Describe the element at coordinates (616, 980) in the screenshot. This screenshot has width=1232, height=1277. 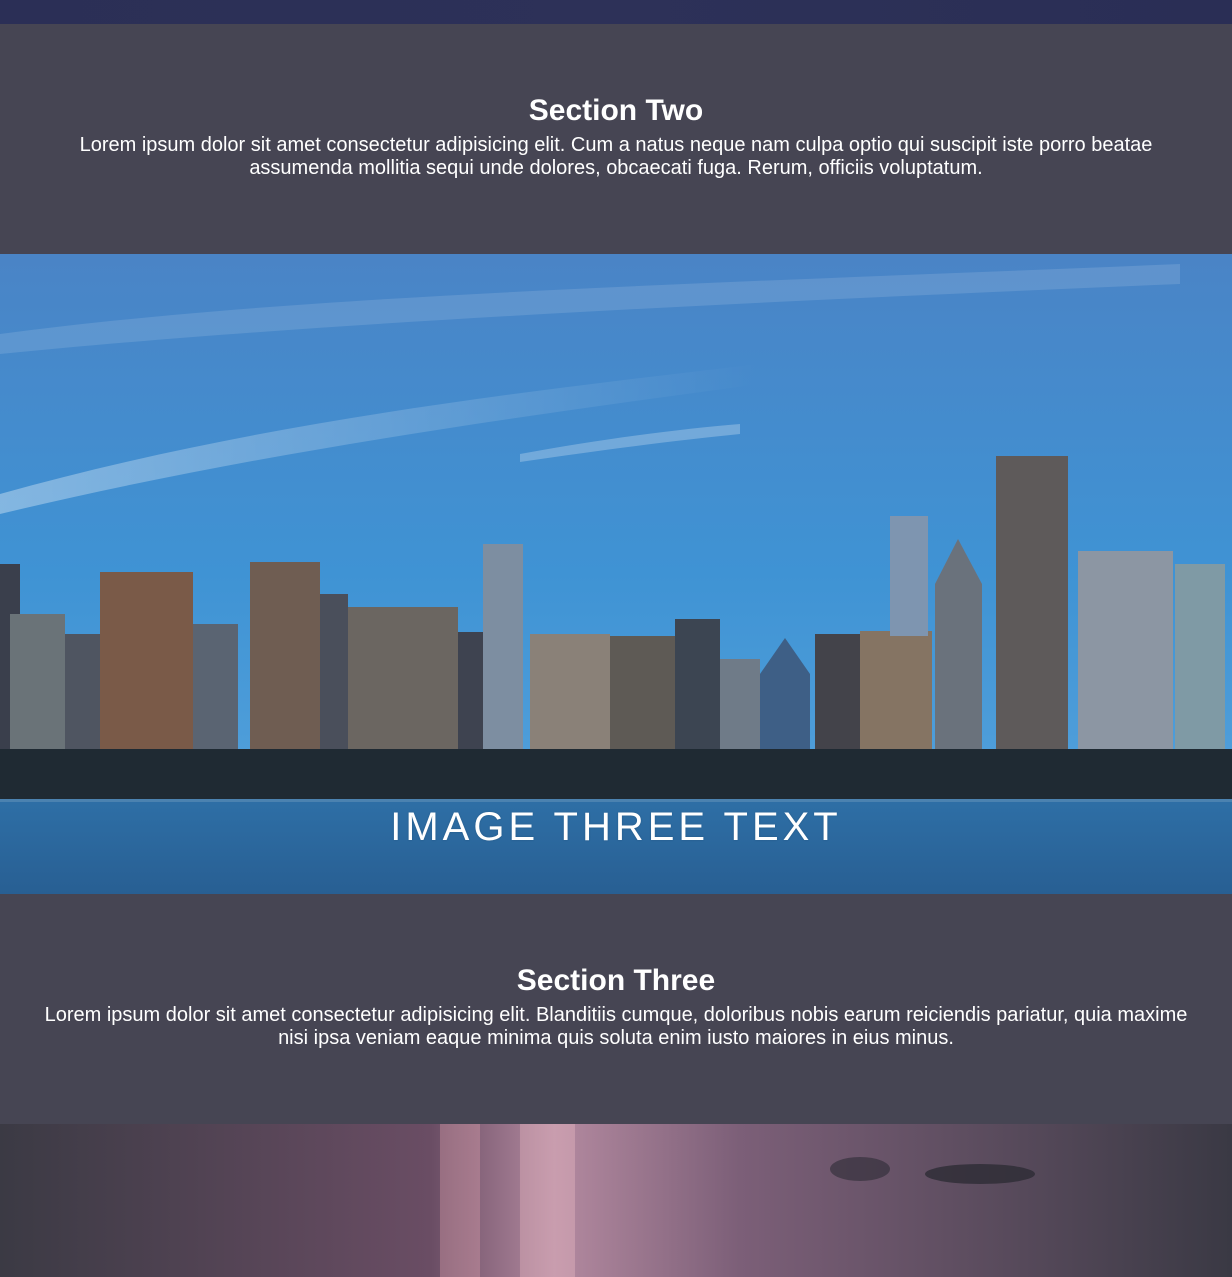
I see `section-three-heading: Section Three` at that location.